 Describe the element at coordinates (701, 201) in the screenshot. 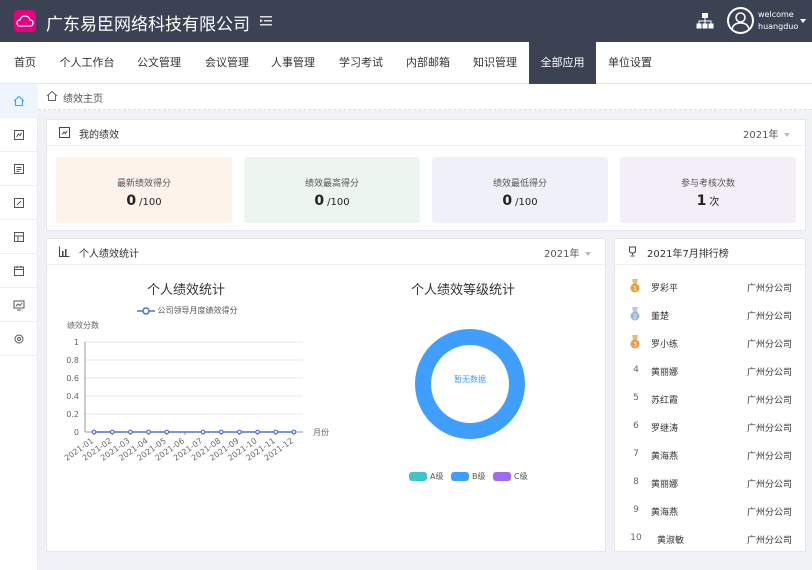

I see `stat-number: 1` at that location.